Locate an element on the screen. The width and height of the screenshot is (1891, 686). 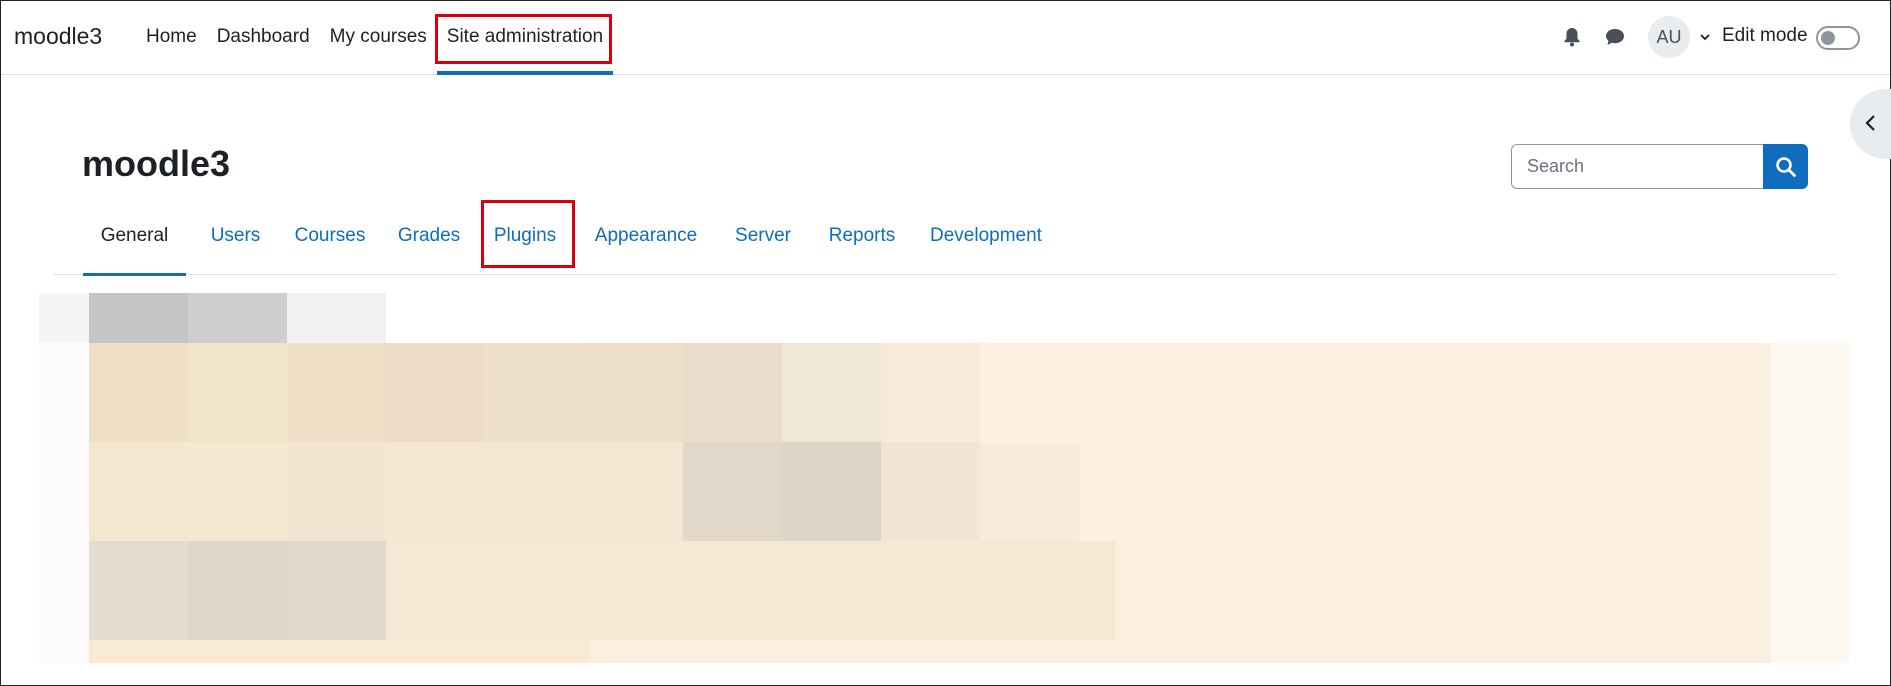
chevron-down-icon is located at coordinates (1705, 37).